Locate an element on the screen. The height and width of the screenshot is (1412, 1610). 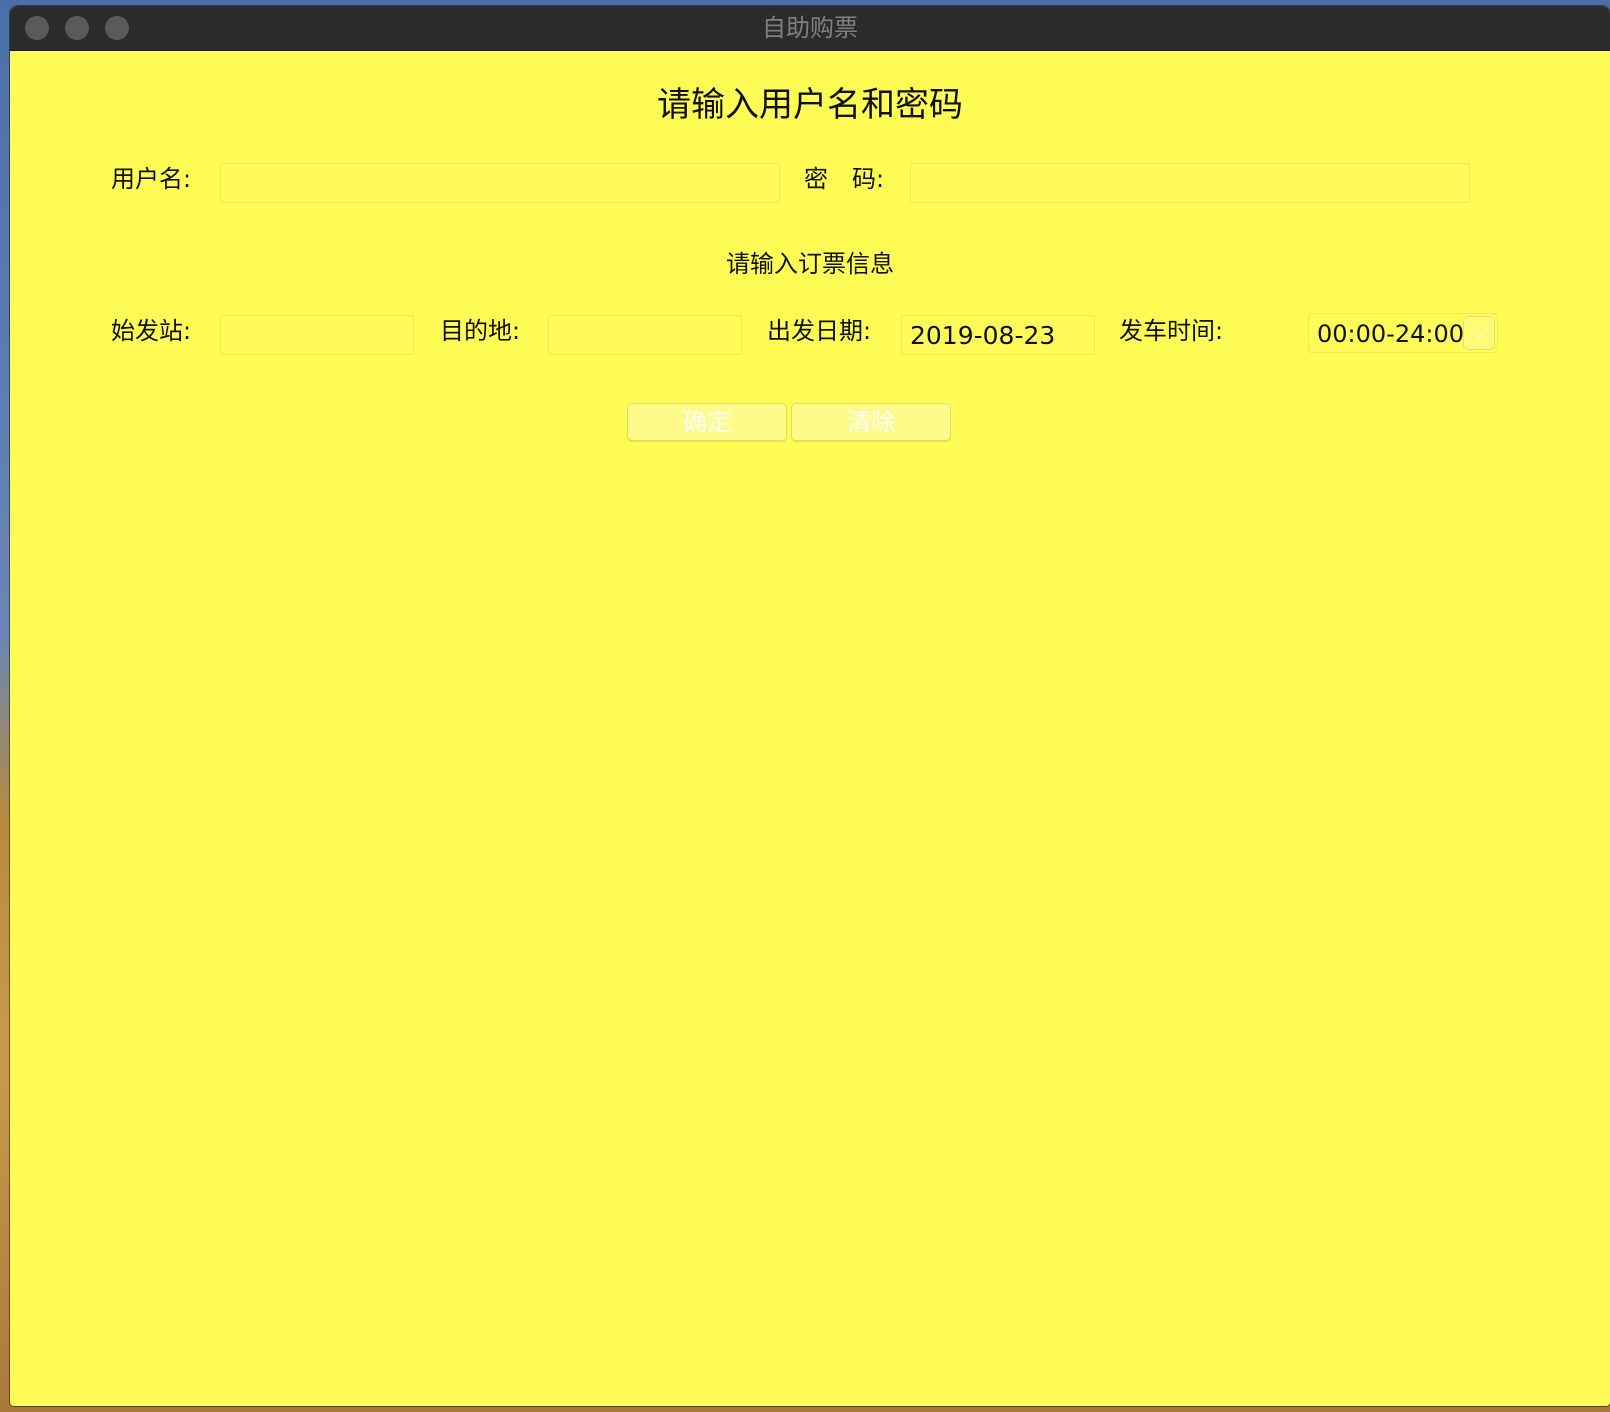
origin-label: 始发站: is located at coordinates (151, 331).